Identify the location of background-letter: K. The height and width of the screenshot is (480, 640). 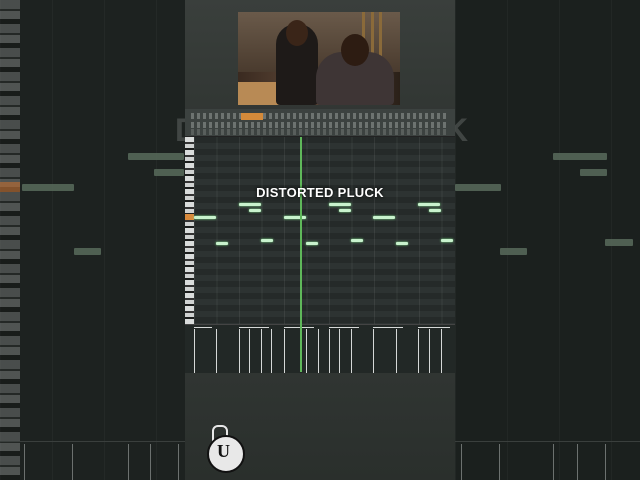
(462, 130).